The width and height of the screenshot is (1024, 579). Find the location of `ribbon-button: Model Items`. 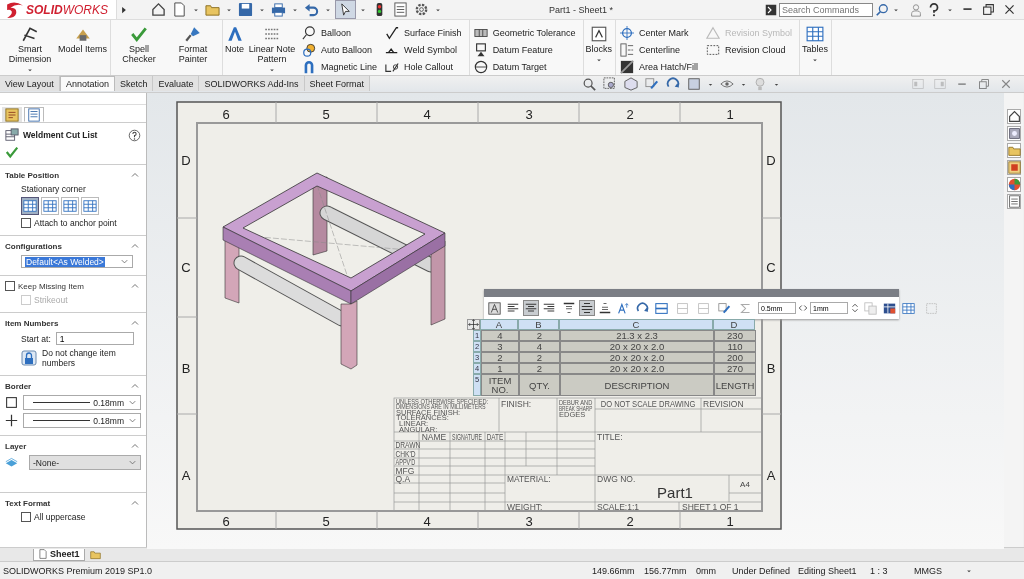

ribbon-button: Model Items is located at coordinates (83, 48).